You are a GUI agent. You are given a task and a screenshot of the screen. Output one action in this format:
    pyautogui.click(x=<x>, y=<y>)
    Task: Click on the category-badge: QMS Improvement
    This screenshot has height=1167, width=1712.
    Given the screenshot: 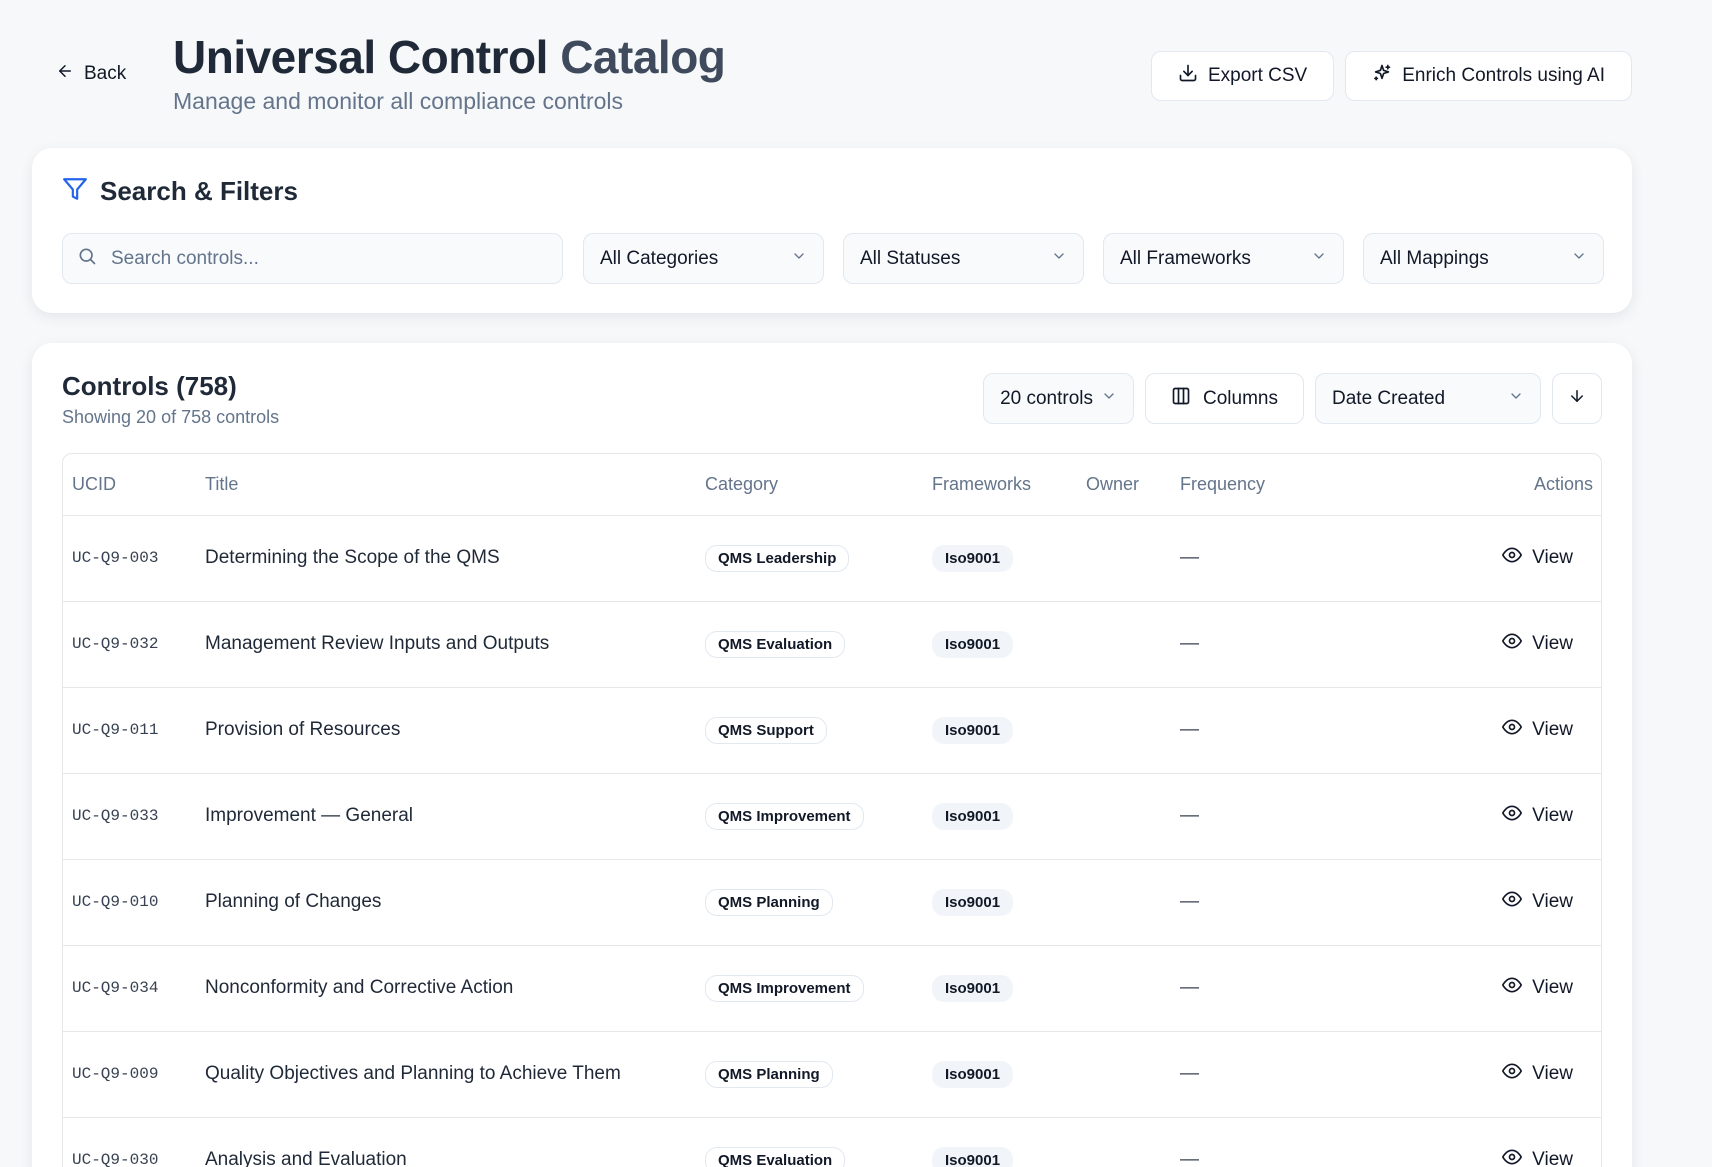 What is the action you would take?
    pyautogui.click(x=784, y=988)
    